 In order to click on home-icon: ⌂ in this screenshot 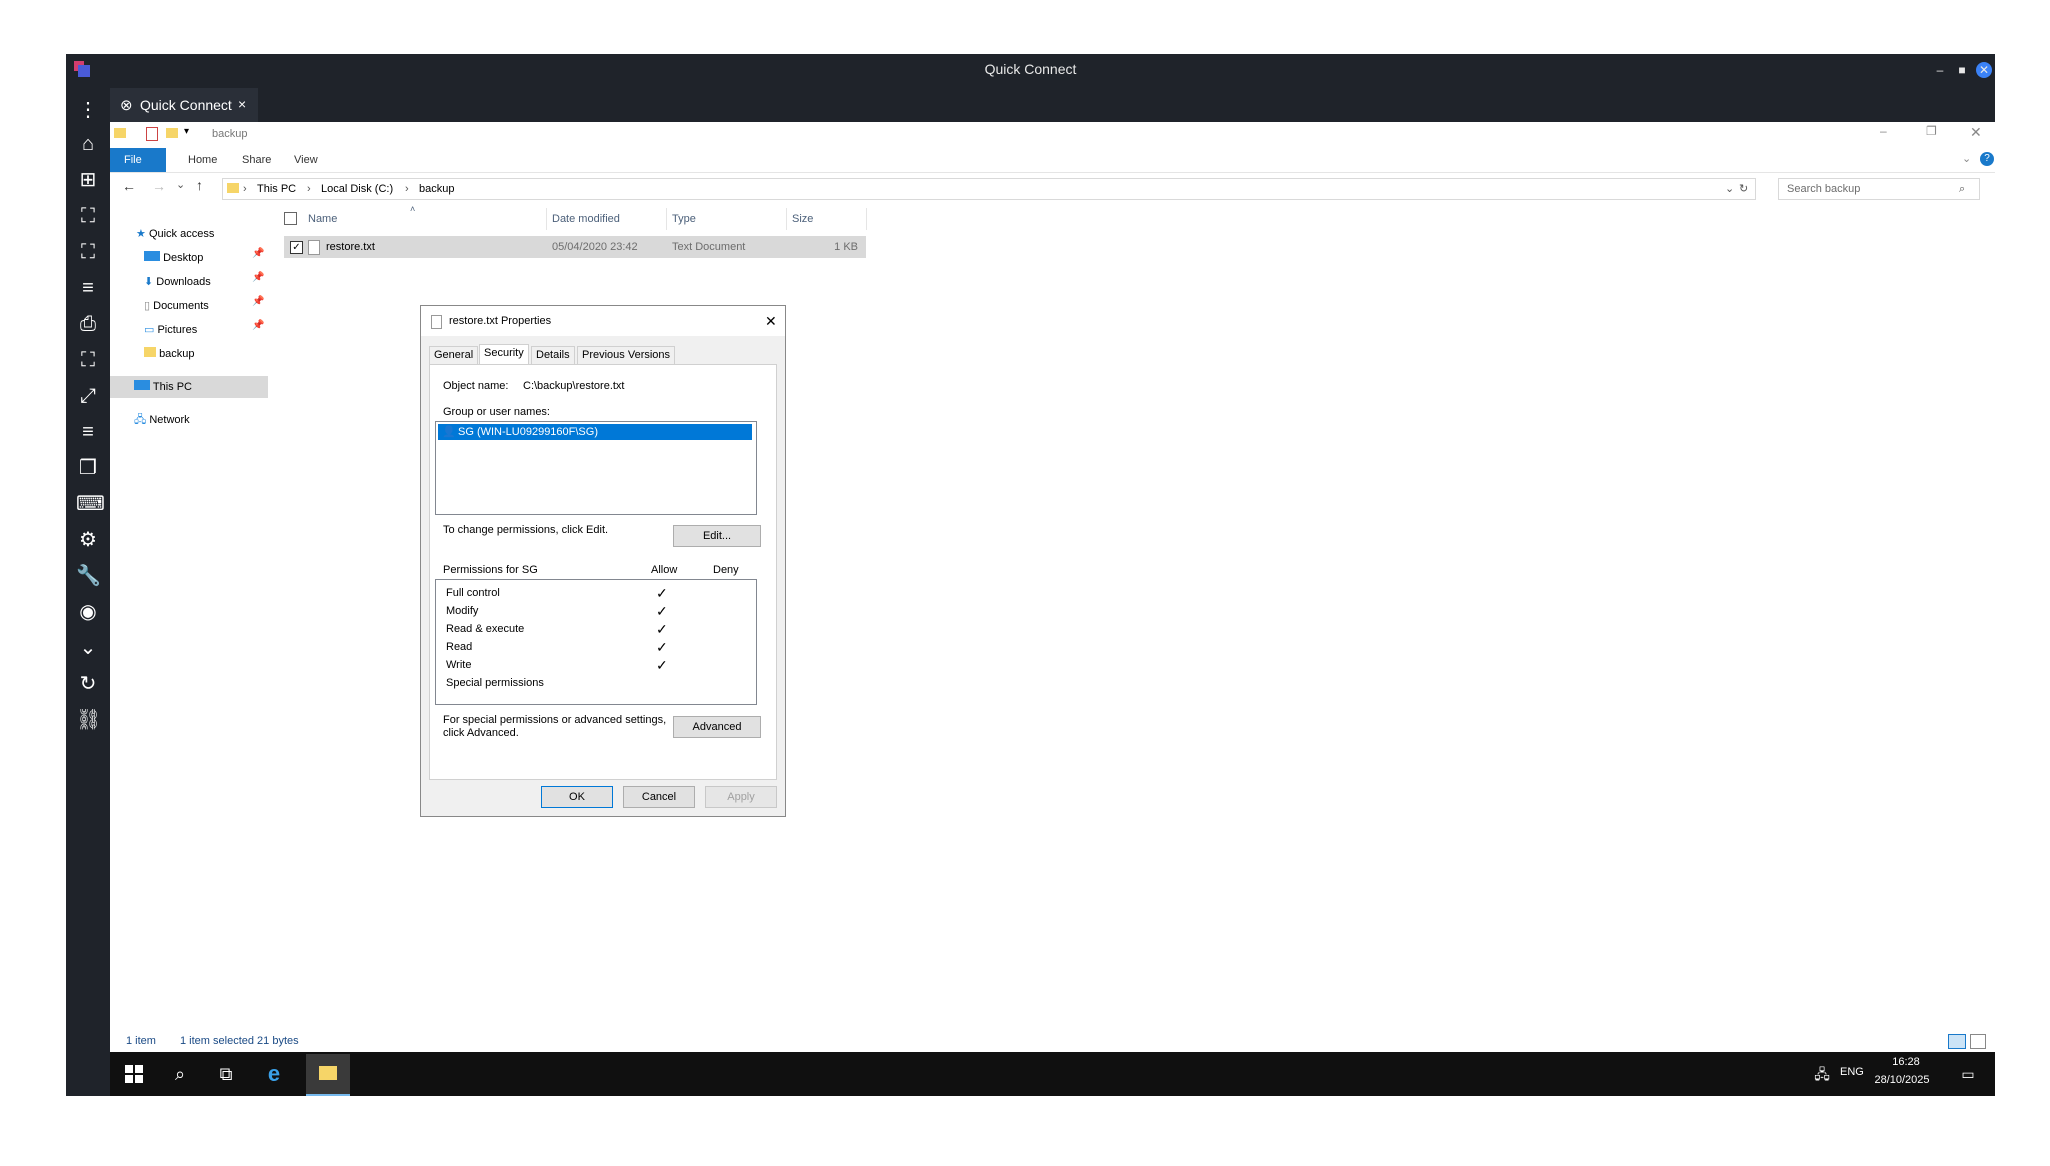, I will do `click(88, 144)`.